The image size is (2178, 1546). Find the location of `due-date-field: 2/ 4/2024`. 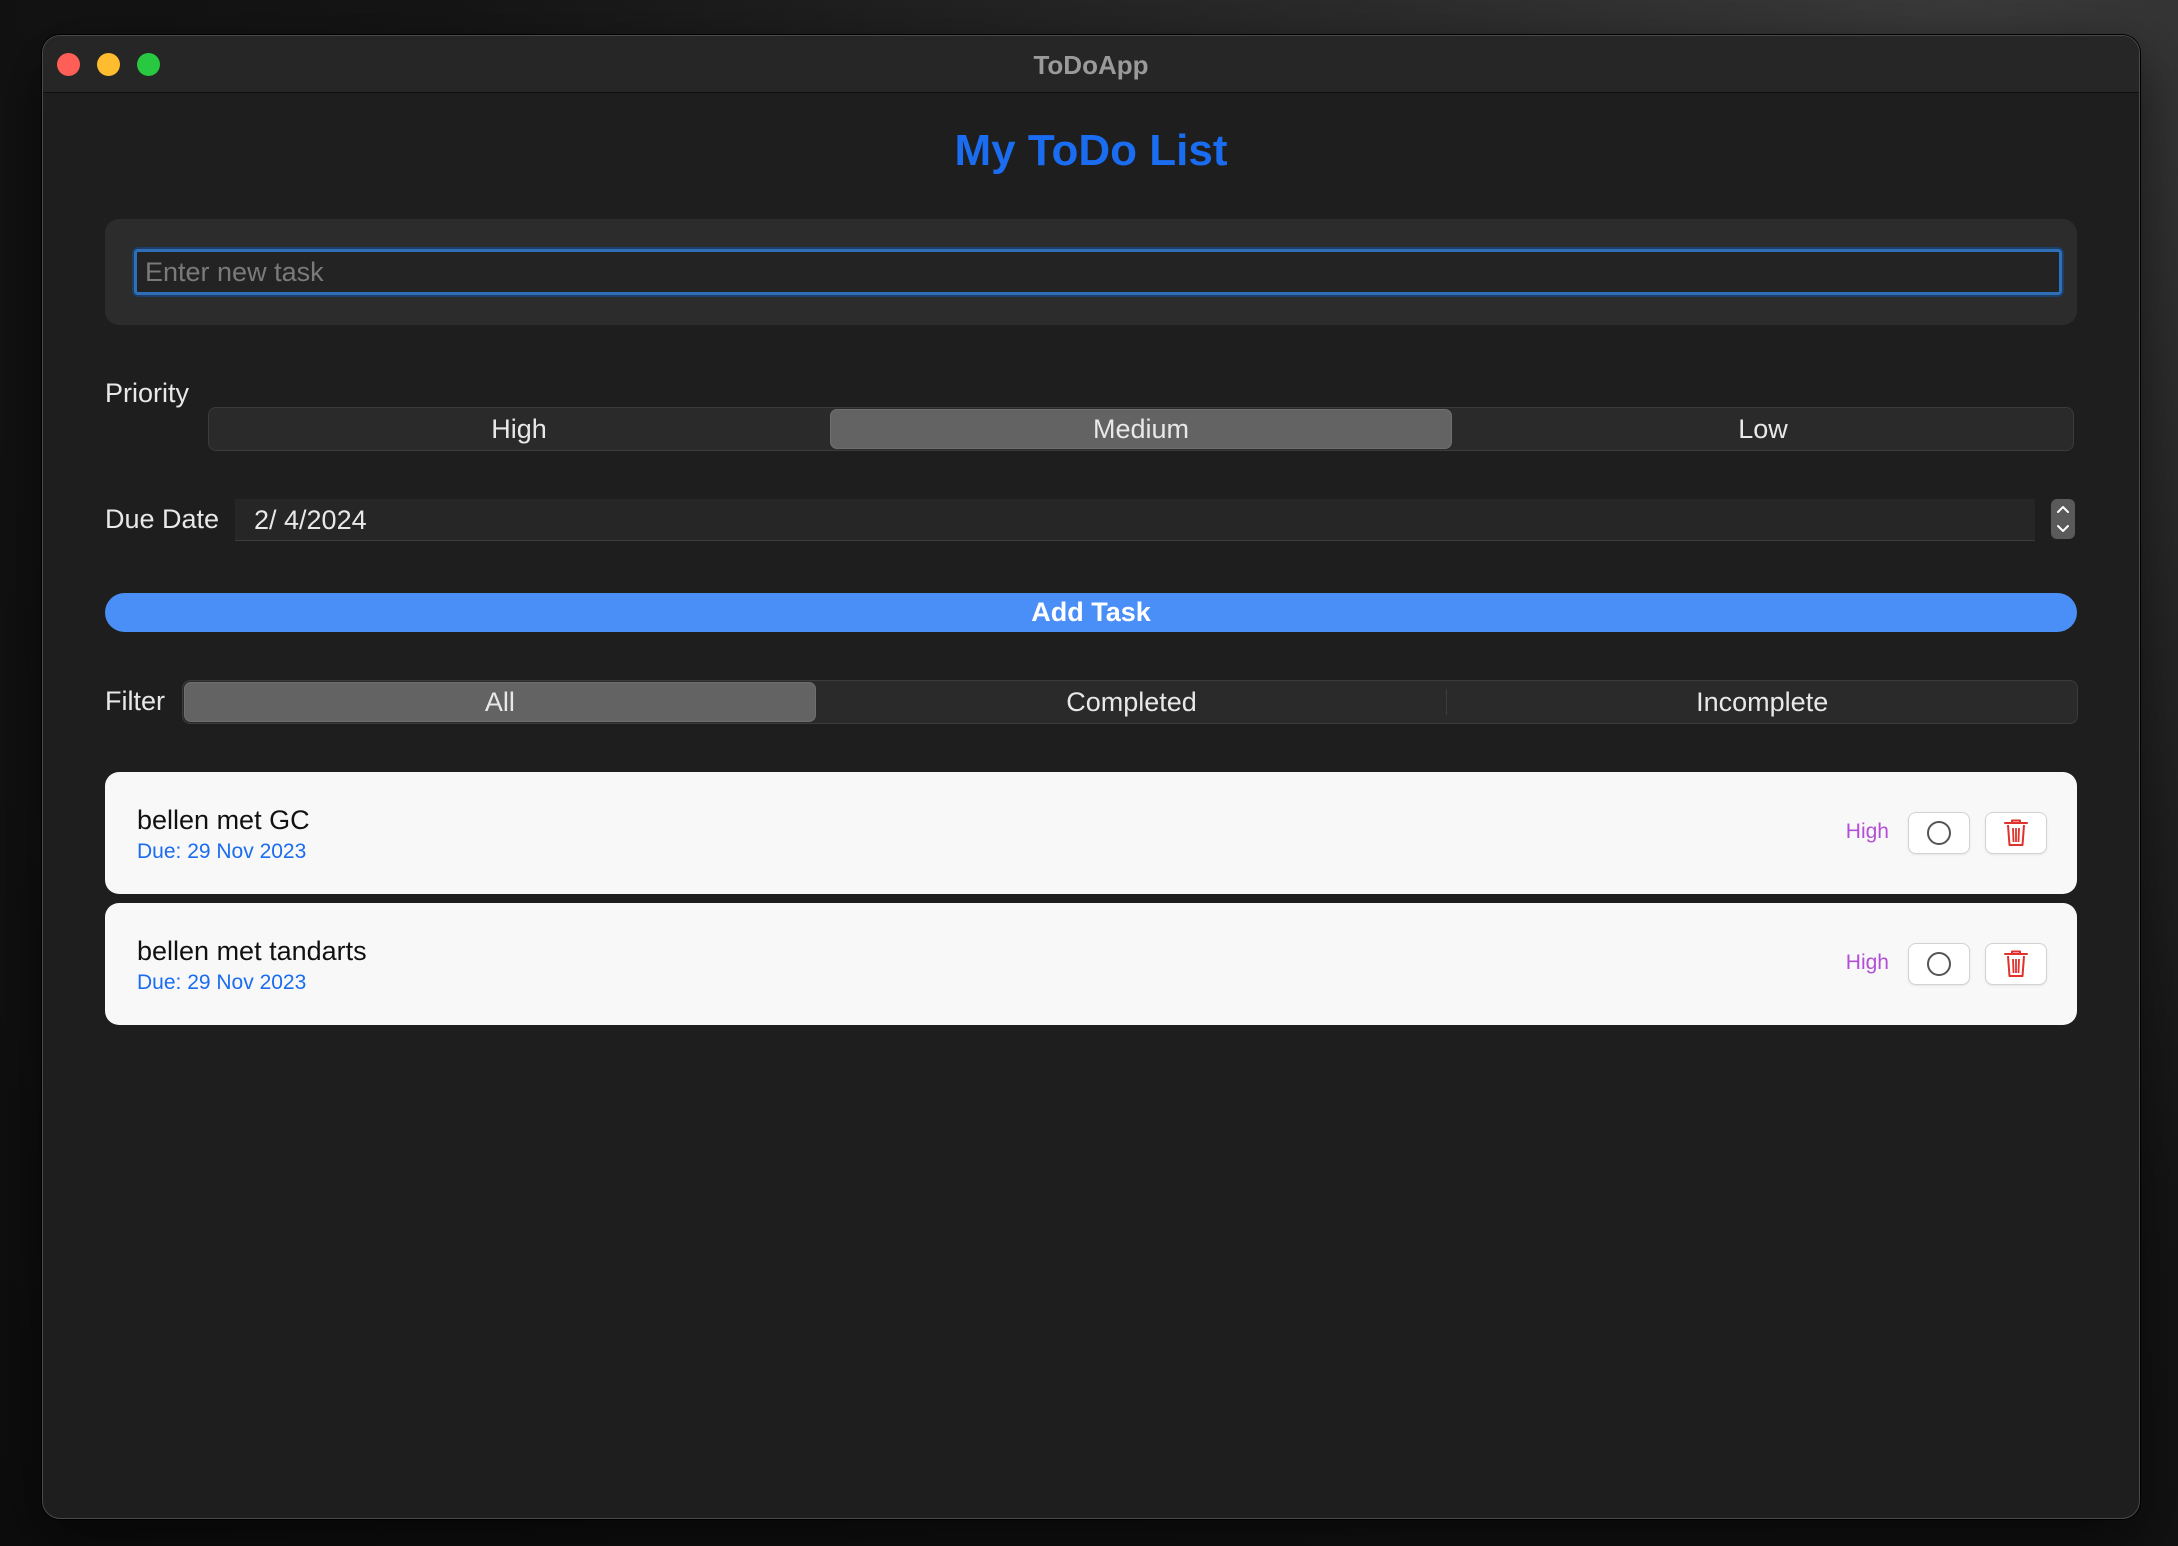

due-date-field: 2/ 4/2024 is located at coordinates (1135, 520).